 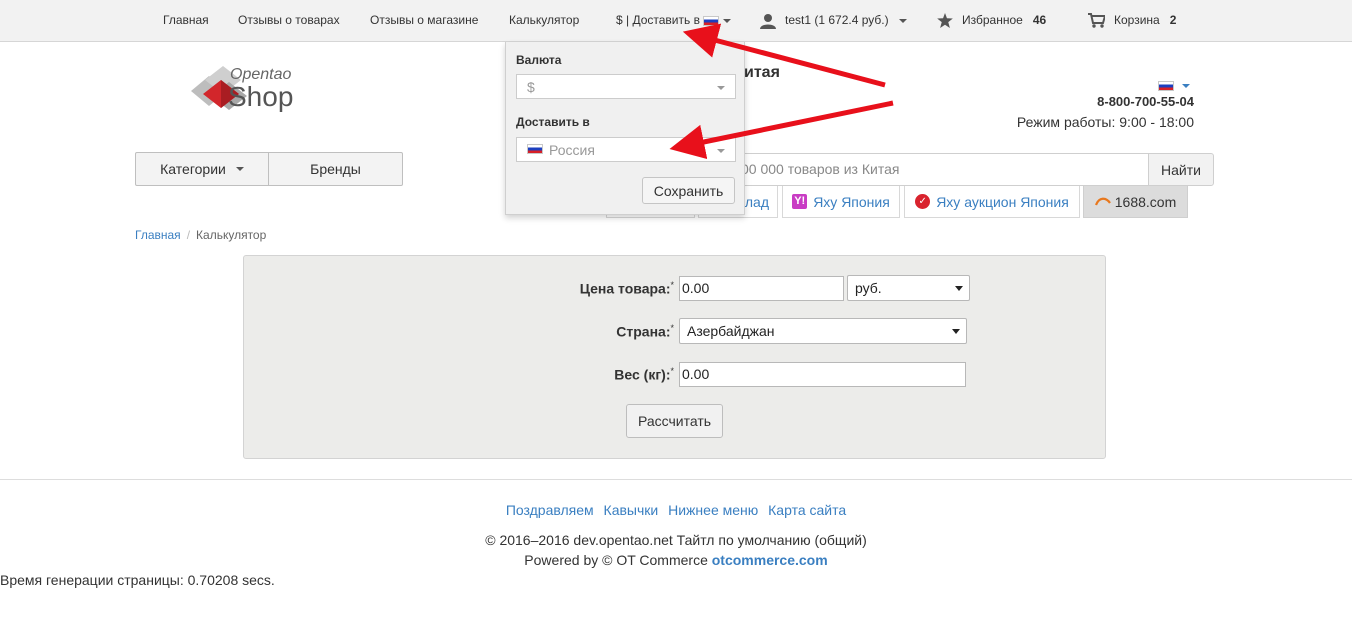 I want to click on working-hours: Режим работы: 9:00 - 18:00, so click(x=1105, y=122).